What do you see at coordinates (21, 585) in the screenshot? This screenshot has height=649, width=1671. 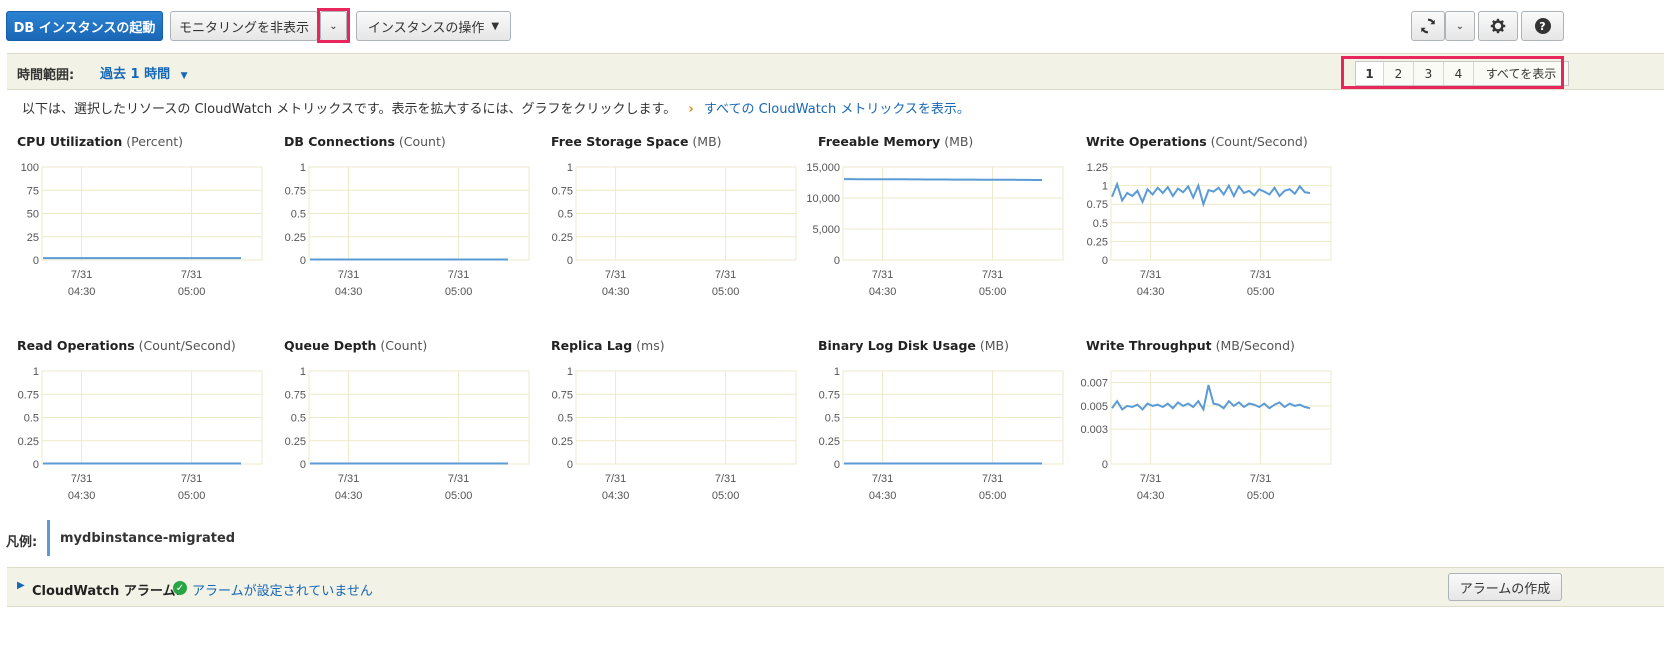 I see `expand-triangle-icon: ▶` at bounding box center [21, 585].